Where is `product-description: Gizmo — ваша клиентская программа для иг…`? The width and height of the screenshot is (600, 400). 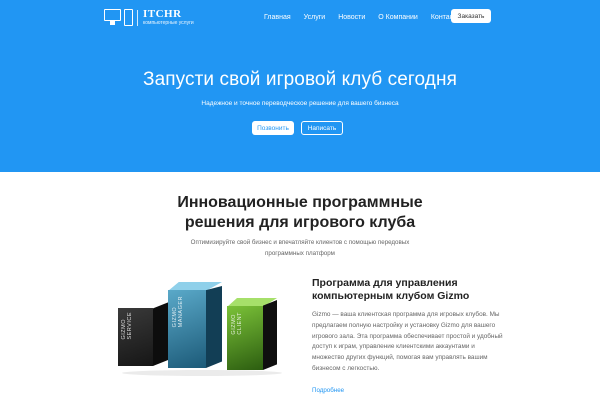 product-description: Gizmo — ваша клиентская программа для иг… is located at coordinates (407, 341).